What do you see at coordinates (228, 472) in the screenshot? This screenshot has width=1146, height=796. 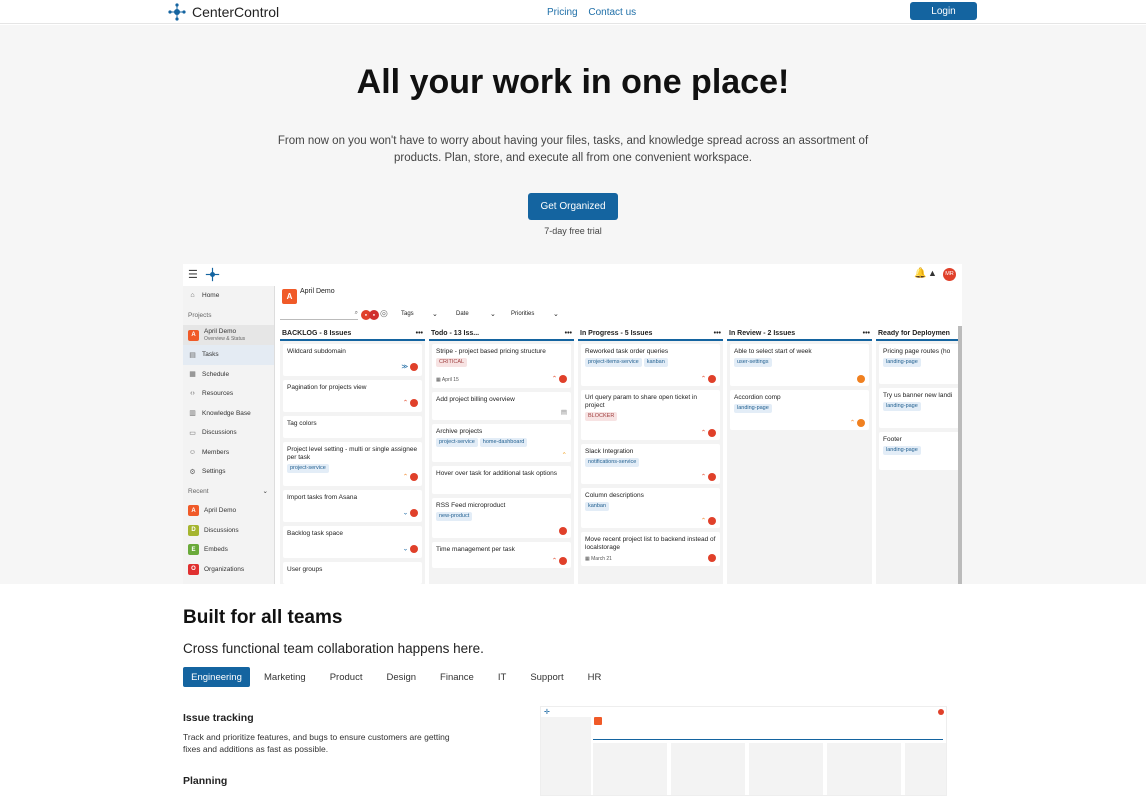 I see `sidebar-item-settings: ⚙ Settings` at bounding box center [228, 472].